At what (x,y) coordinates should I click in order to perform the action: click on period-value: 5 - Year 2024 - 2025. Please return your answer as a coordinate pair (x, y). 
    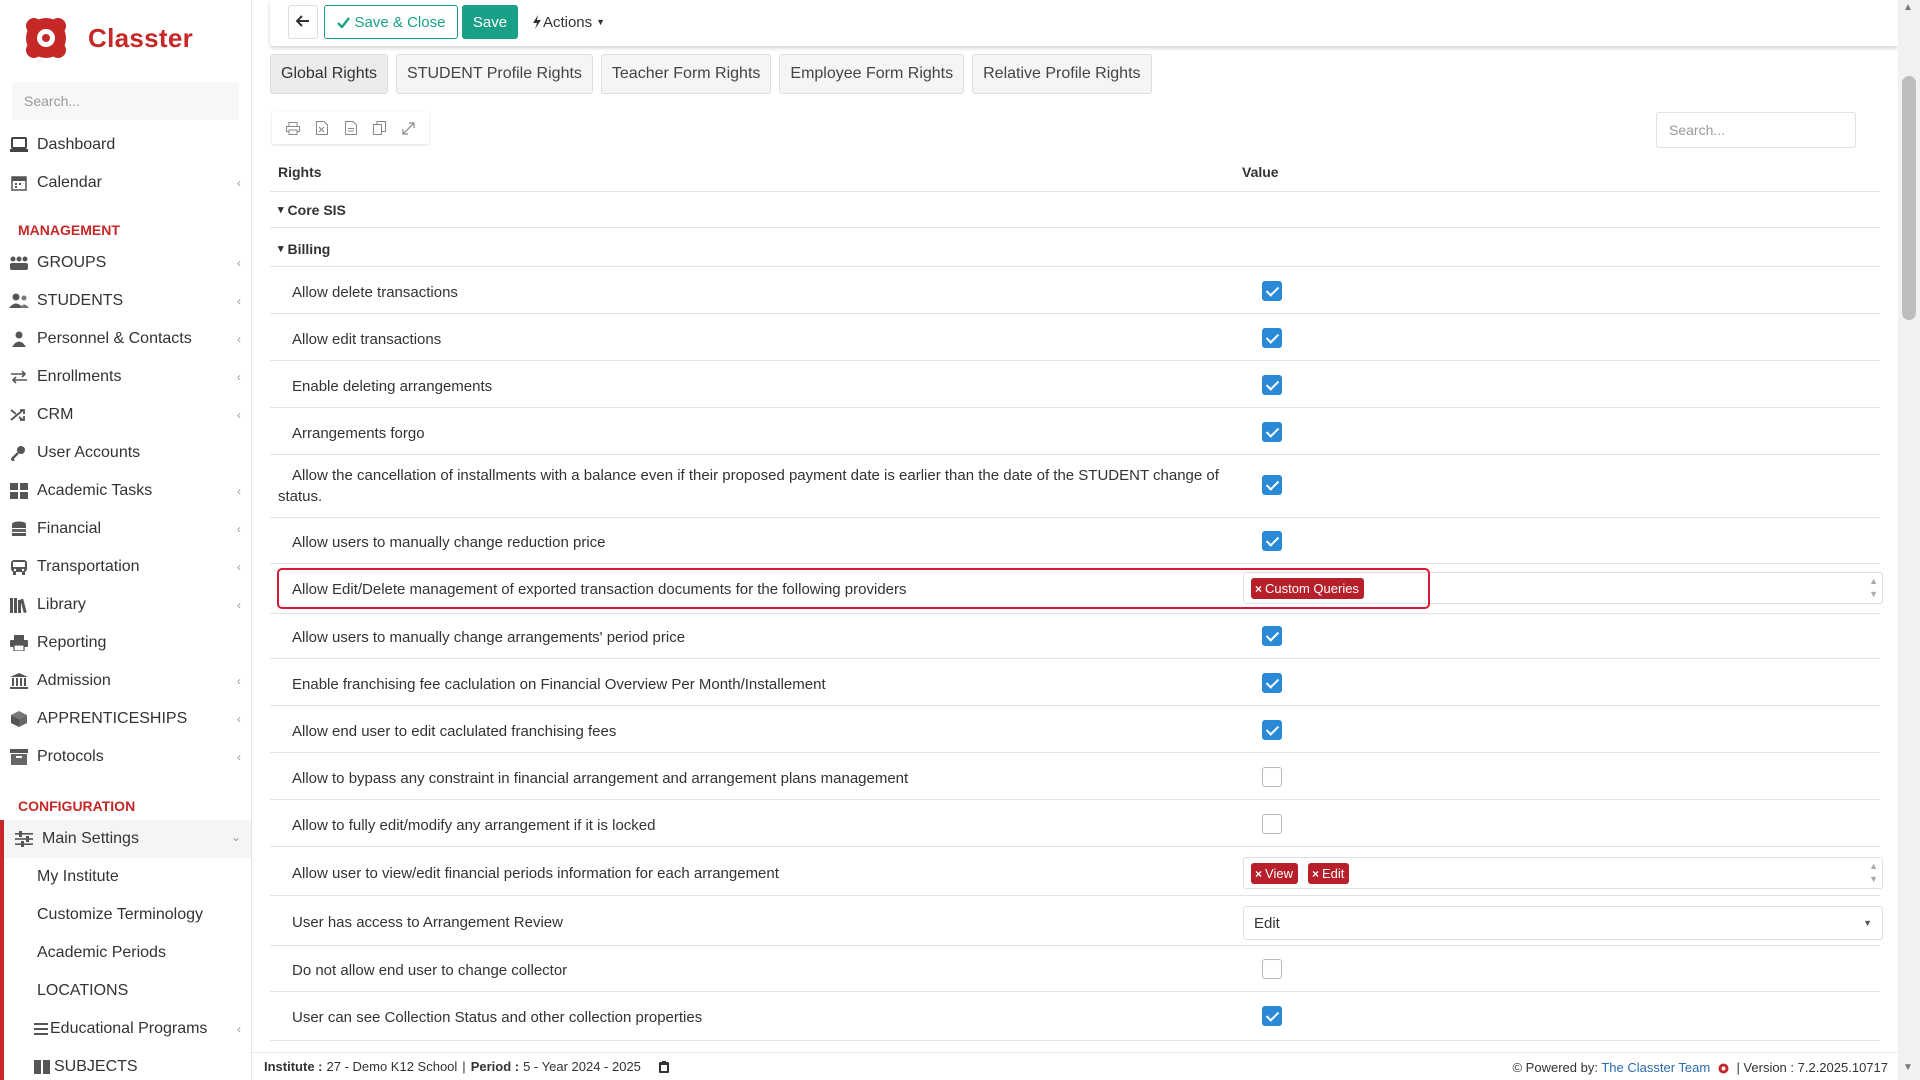
    Looking at the image, I should click on (582, 1066).